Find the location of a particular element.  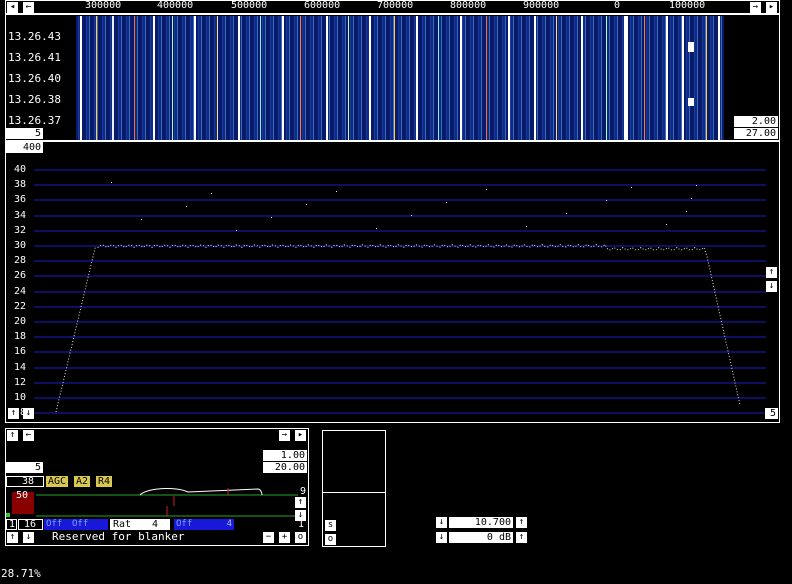

waterfall-time-2: 13.26.41 is located at coordinates (34, 57).